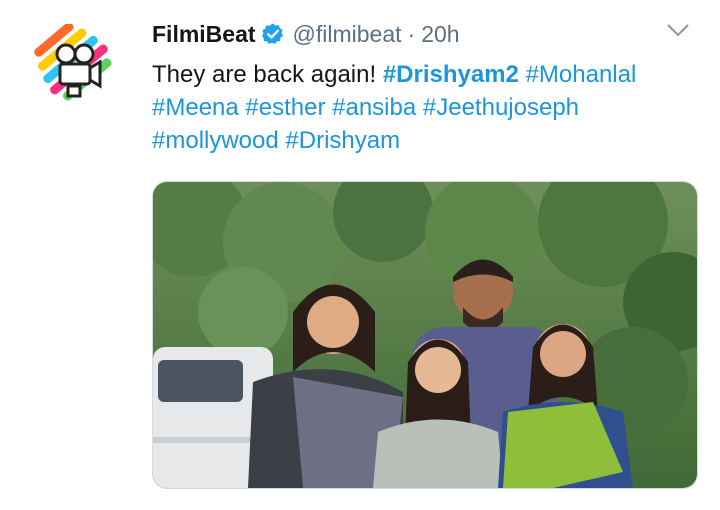 Image resolution: width=720 pixels, height=510 pixels. Describe the element at coordinates (73, 61) in the screenshot. I see `filmibeat-logo-icon` at that location.